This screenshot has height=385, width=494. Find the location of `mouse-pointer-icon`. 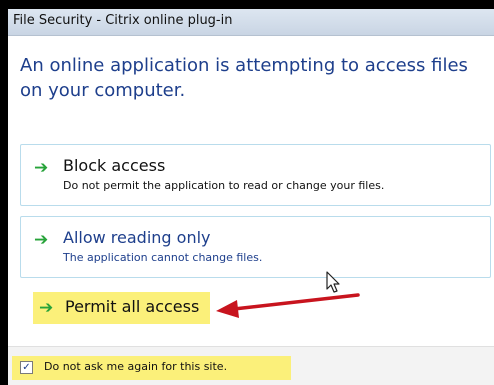

mouse-pointer-icon is located at coordinates (333, 282).